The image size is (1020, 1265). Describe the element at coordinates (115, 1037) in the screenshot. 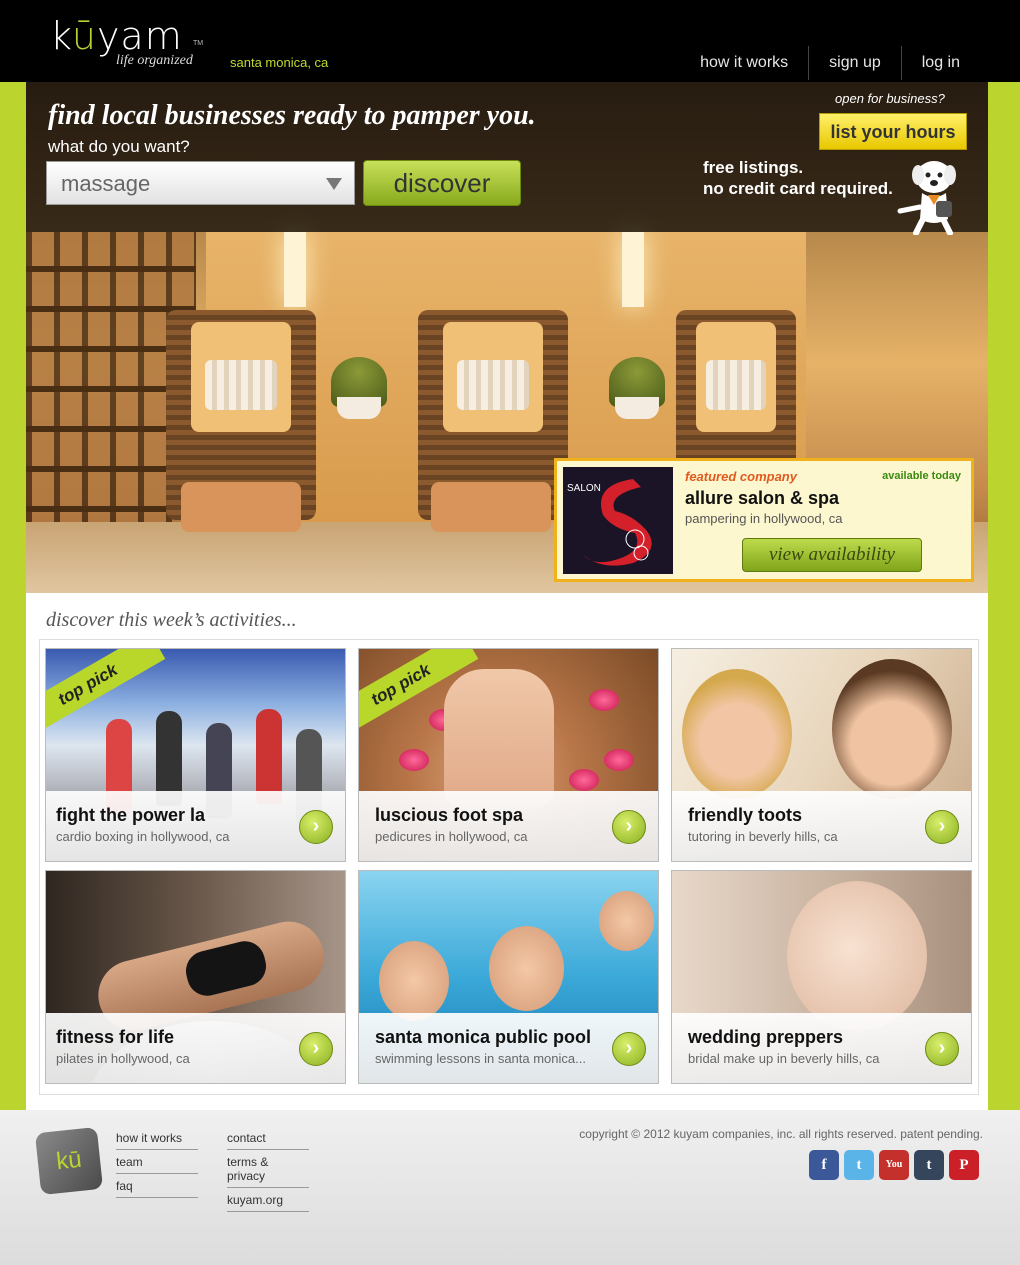

I see `activity-title: fitness for life` at that location.